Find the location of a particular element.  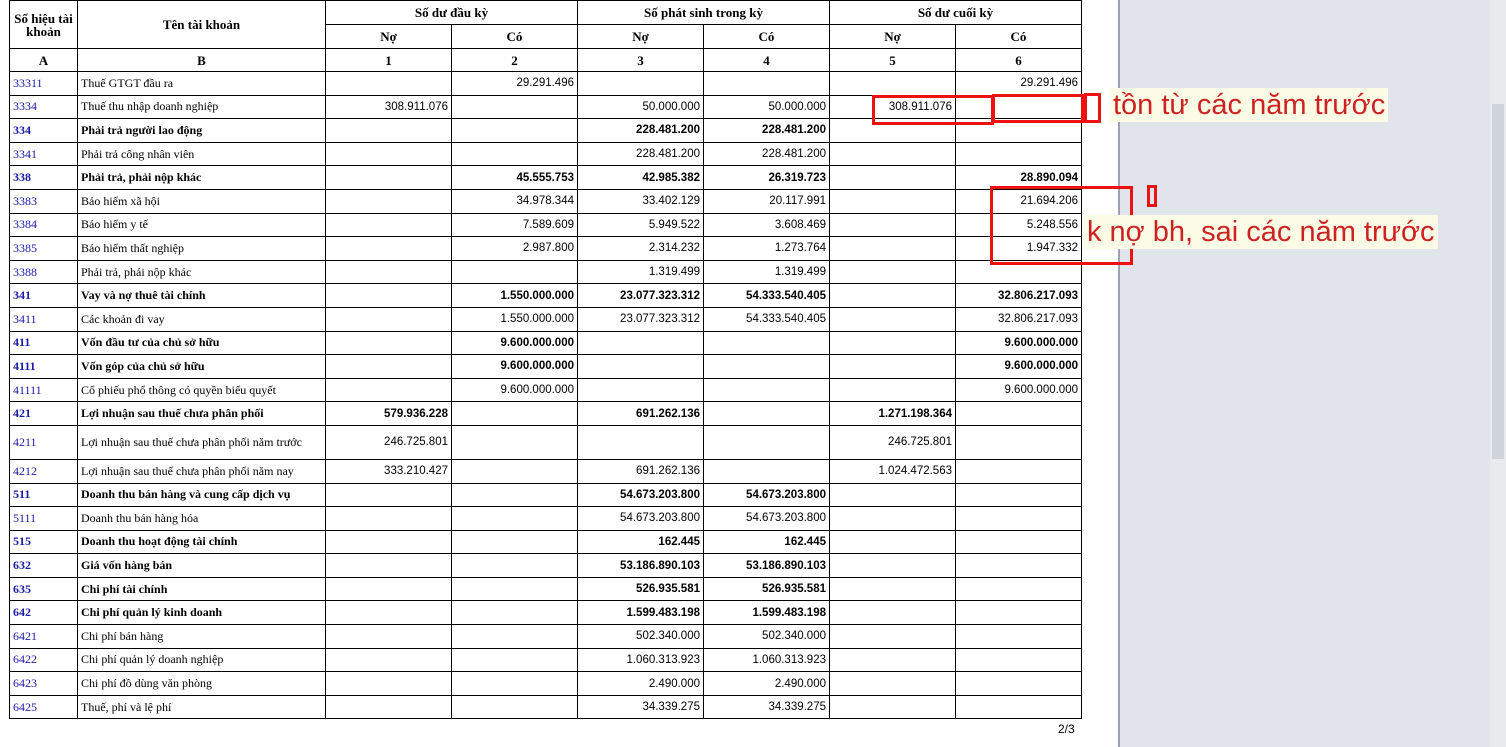

account-code: 6421 is located at coordinates (43, 636).